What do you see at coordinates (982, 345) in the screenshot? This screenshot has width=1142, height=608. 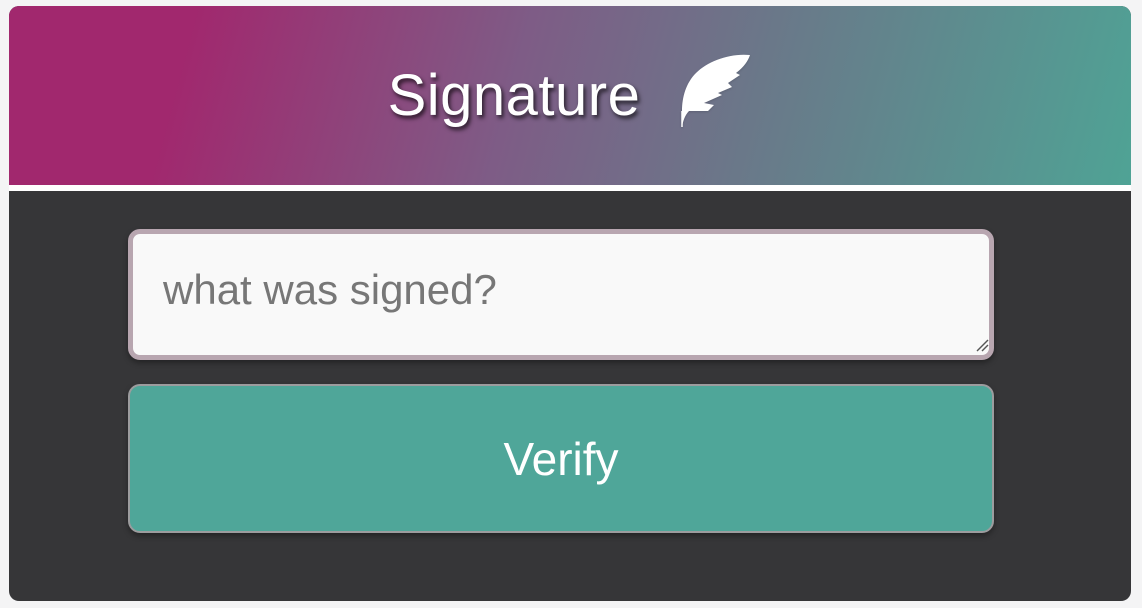 I see `resize-handle-icon` at bounding box center [982, 345].